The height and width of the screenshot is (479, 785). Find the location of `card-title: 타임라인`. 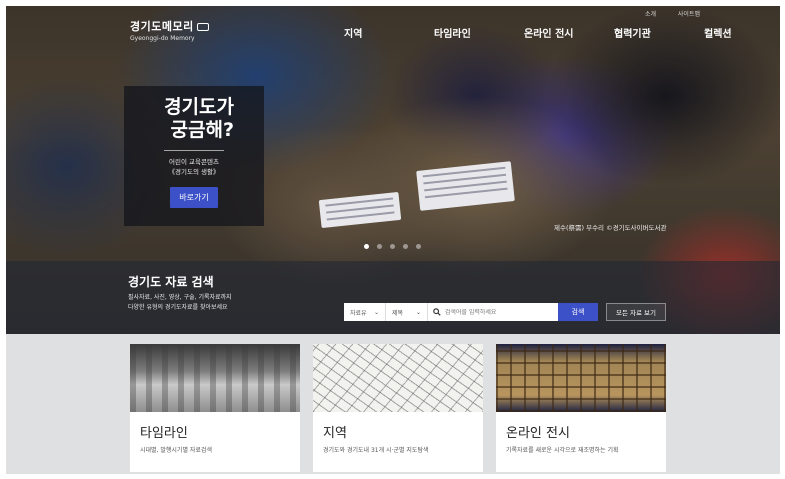

card-title: 타임라인 is located at coordinates (164, 433).